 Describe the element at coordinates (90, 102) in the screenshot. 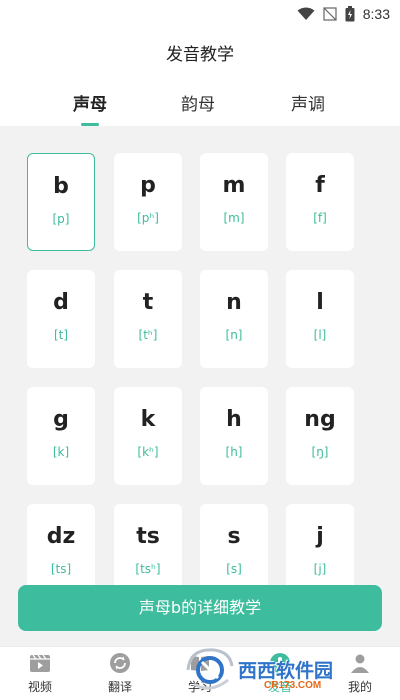

I see `tab-initials: 声母` at that location.